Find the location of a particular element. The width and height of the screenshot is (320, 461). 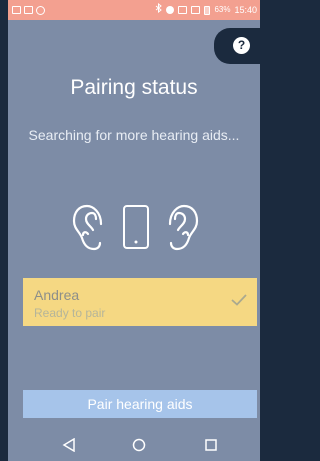

device-list-item: Andrea Ready to pair is located at coordinates (140, 302).